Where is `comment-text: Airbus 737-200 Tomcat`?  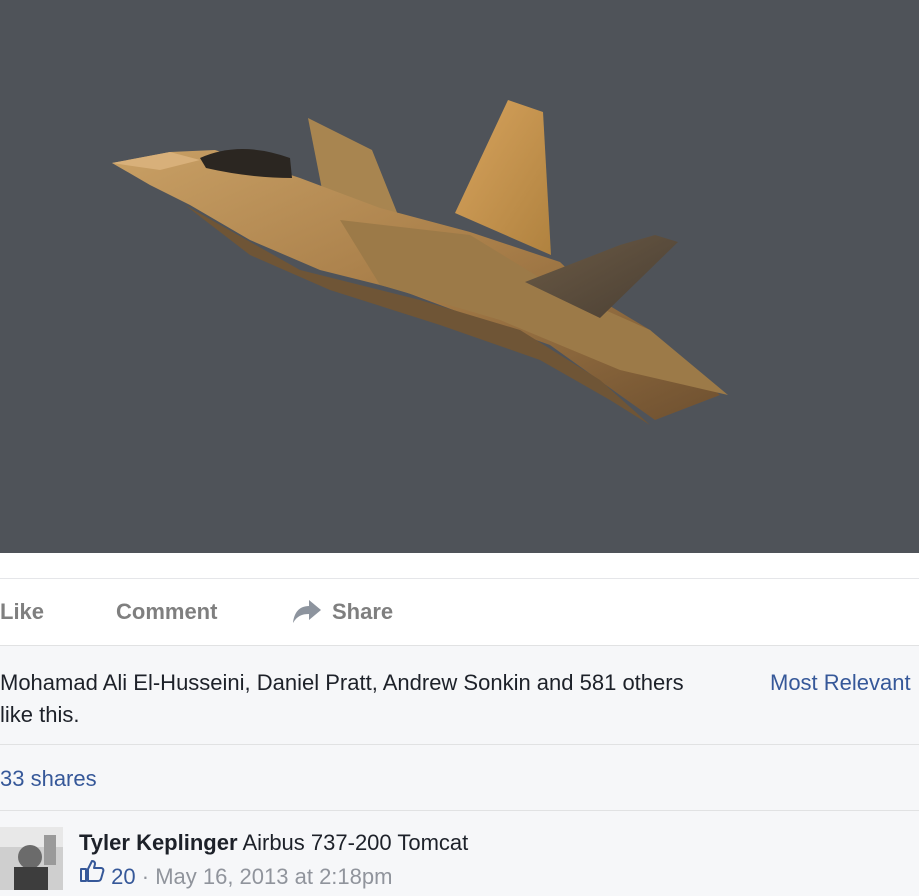 comment-text: Airbus 737-200 Tomcat is located at coordinates (355, 842).